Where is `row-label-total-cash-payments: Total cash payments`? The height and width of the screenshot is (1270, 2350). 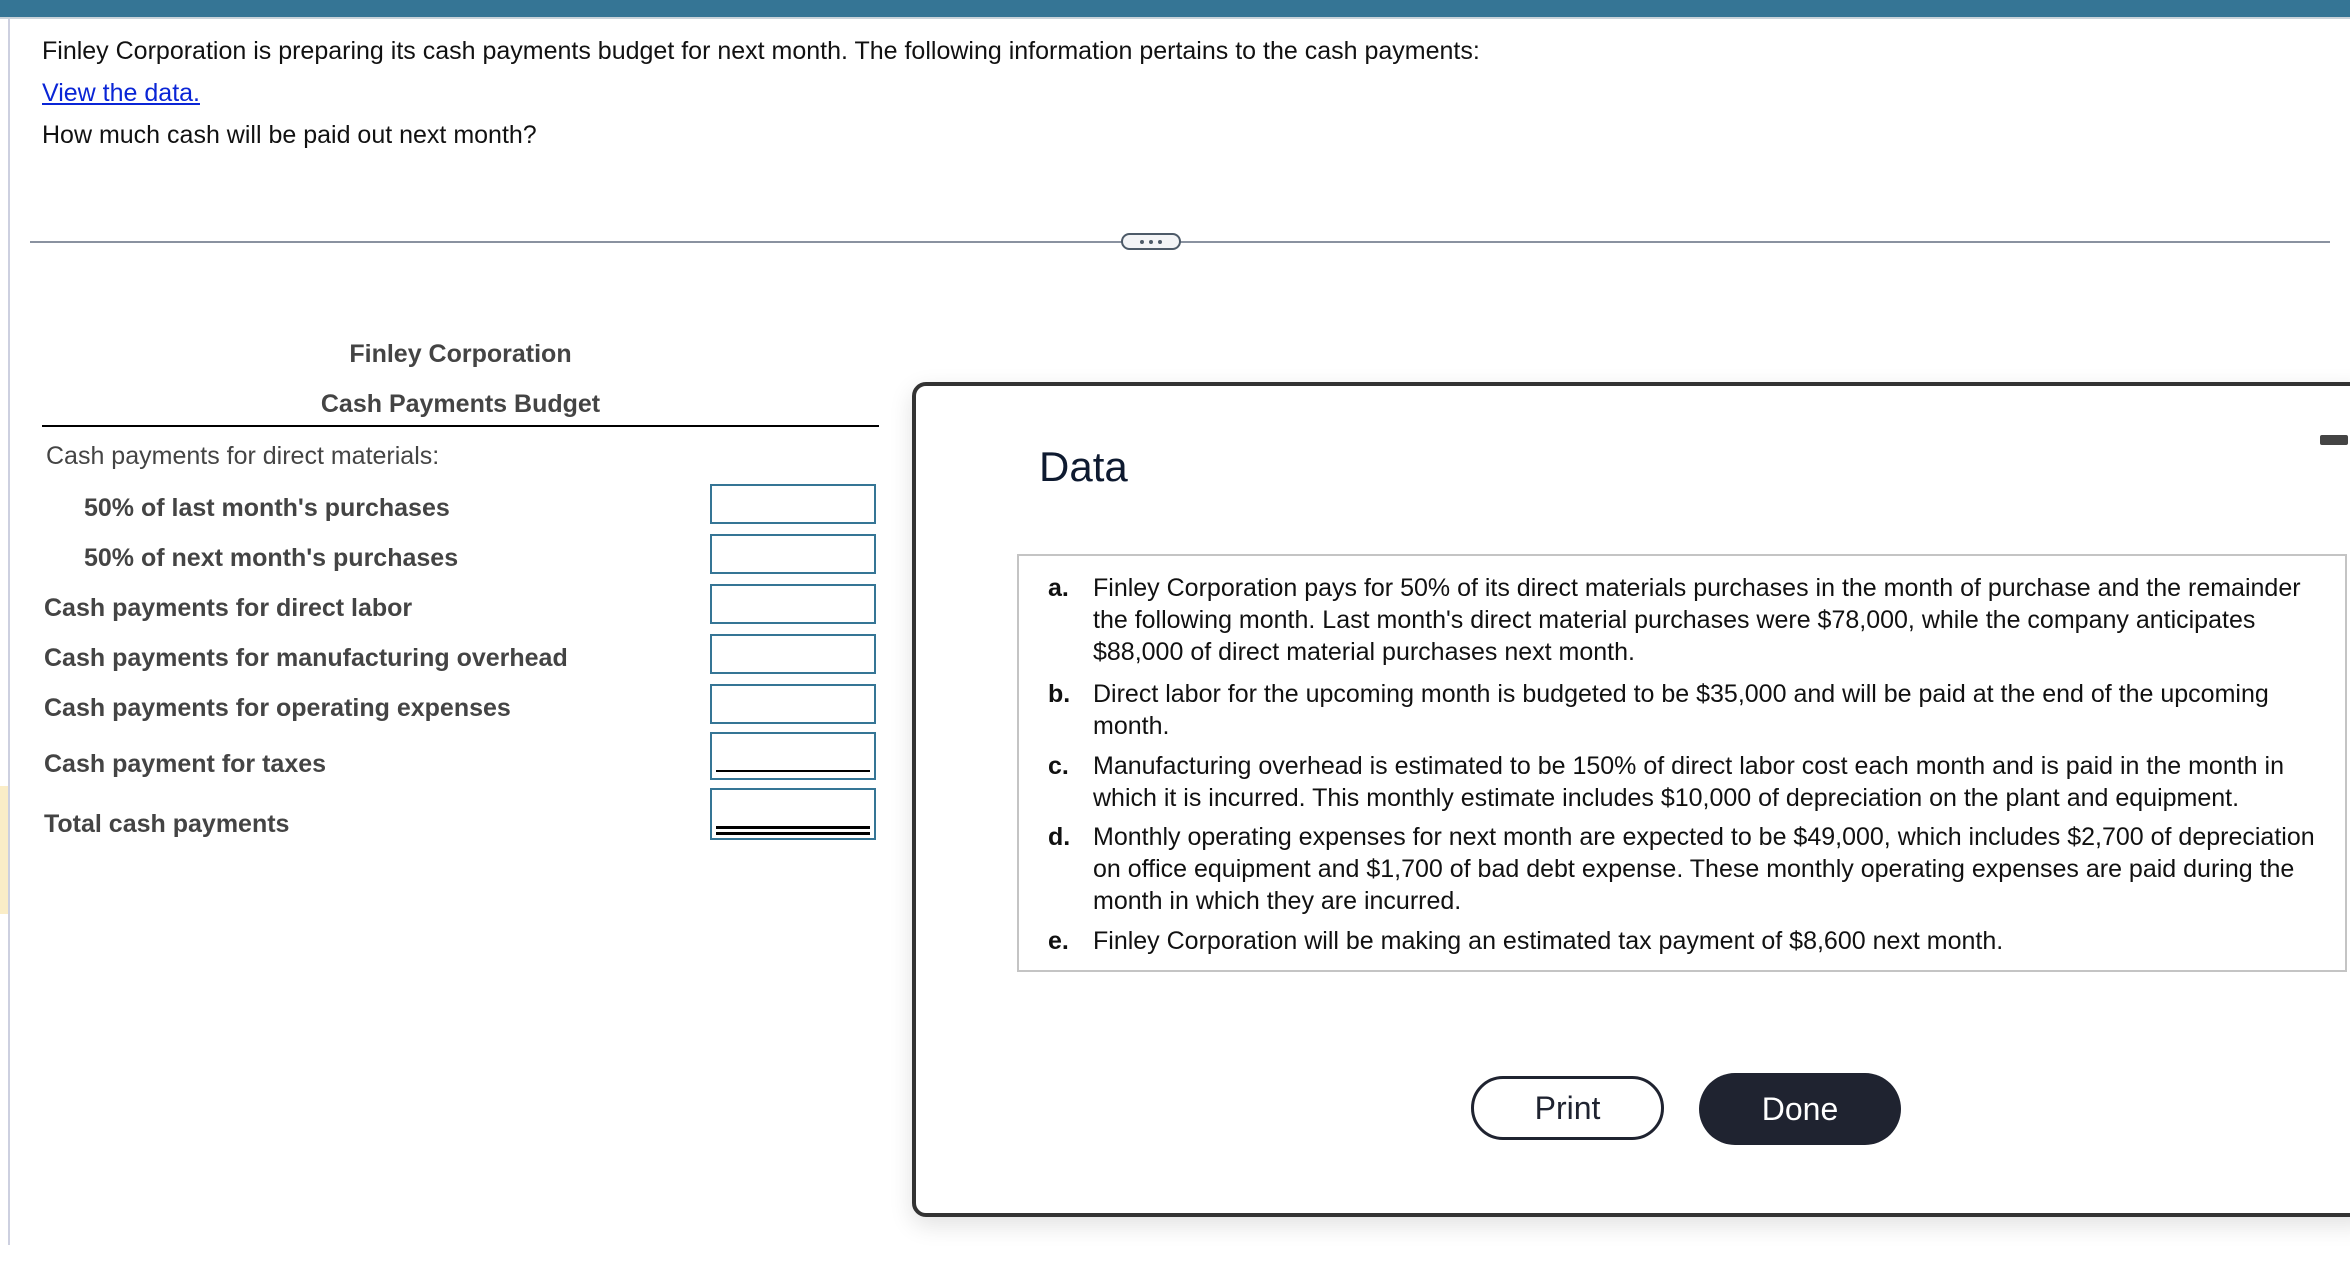
row-label-total-cash-payments: Total cash payments is located at coordinates (167, 824).